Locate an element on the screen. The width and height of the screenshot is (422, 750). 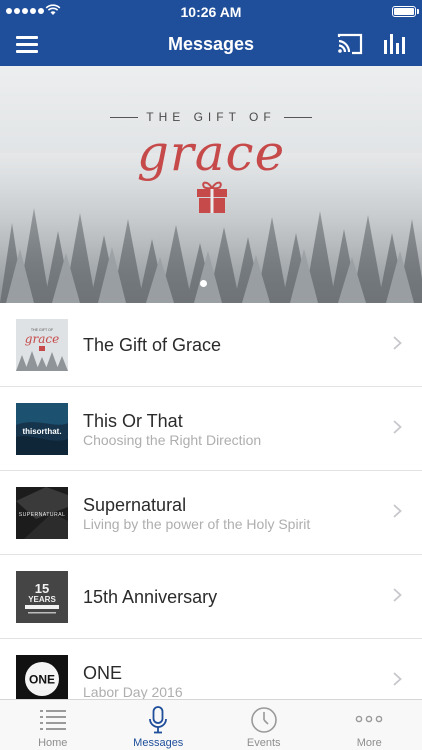
series-title: Supernatural is located at coordinates (135, 505).